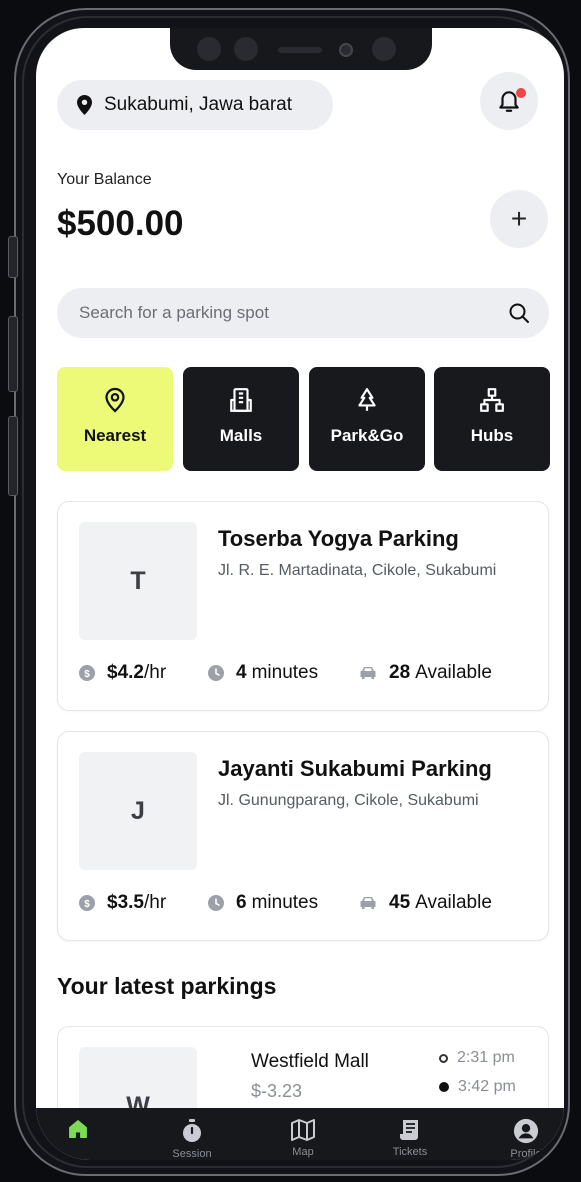 Image resolution: width=581 pixels, height=1182 pixels. I want to click on side-button-volume-up, so click(13, 354).